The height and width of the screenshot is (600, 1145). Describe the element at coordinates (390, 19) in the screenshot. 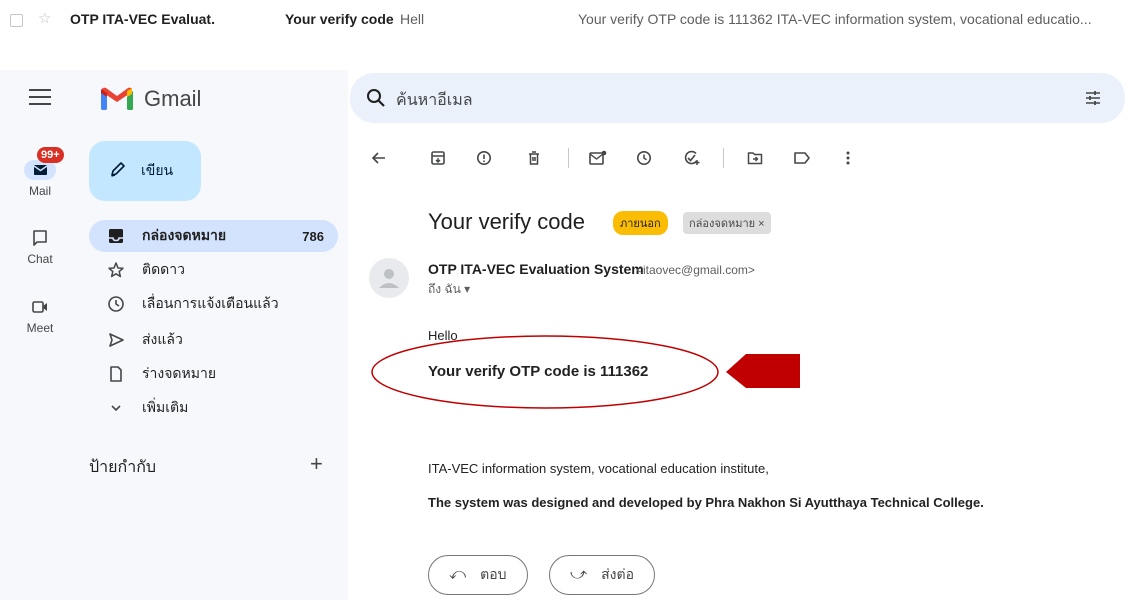

I see `preview-dash: -` at that location.